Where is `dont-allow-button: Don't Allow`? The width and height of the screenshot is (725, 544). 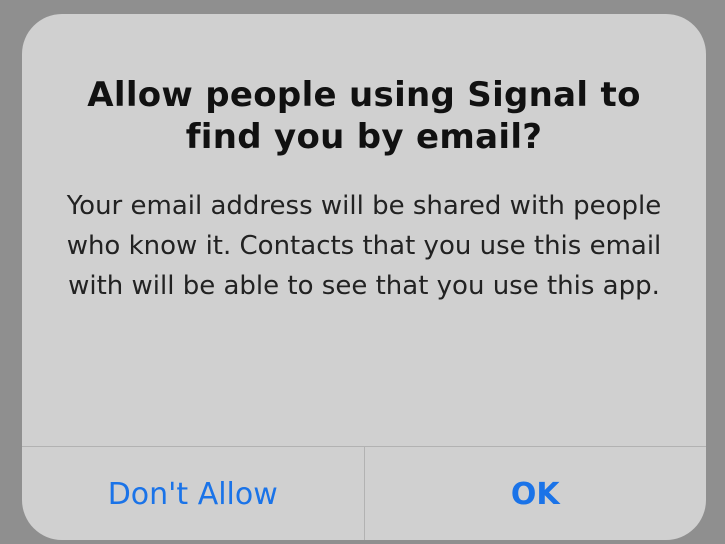 dont-allow-button: Don't Allow is located at coordinates (193, 493).